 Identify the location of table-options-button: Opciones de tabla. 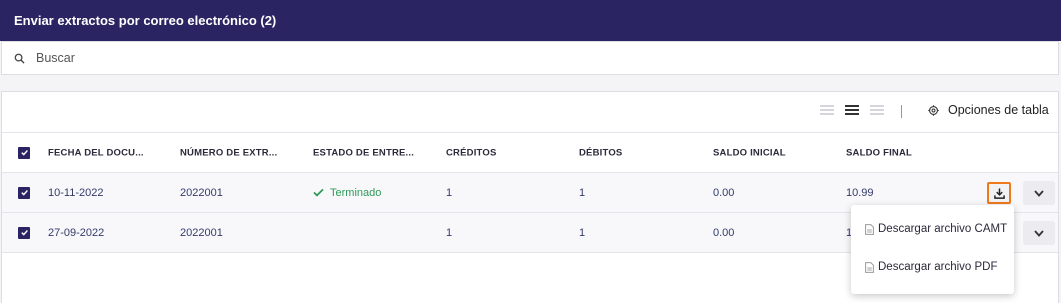
(988, 110).